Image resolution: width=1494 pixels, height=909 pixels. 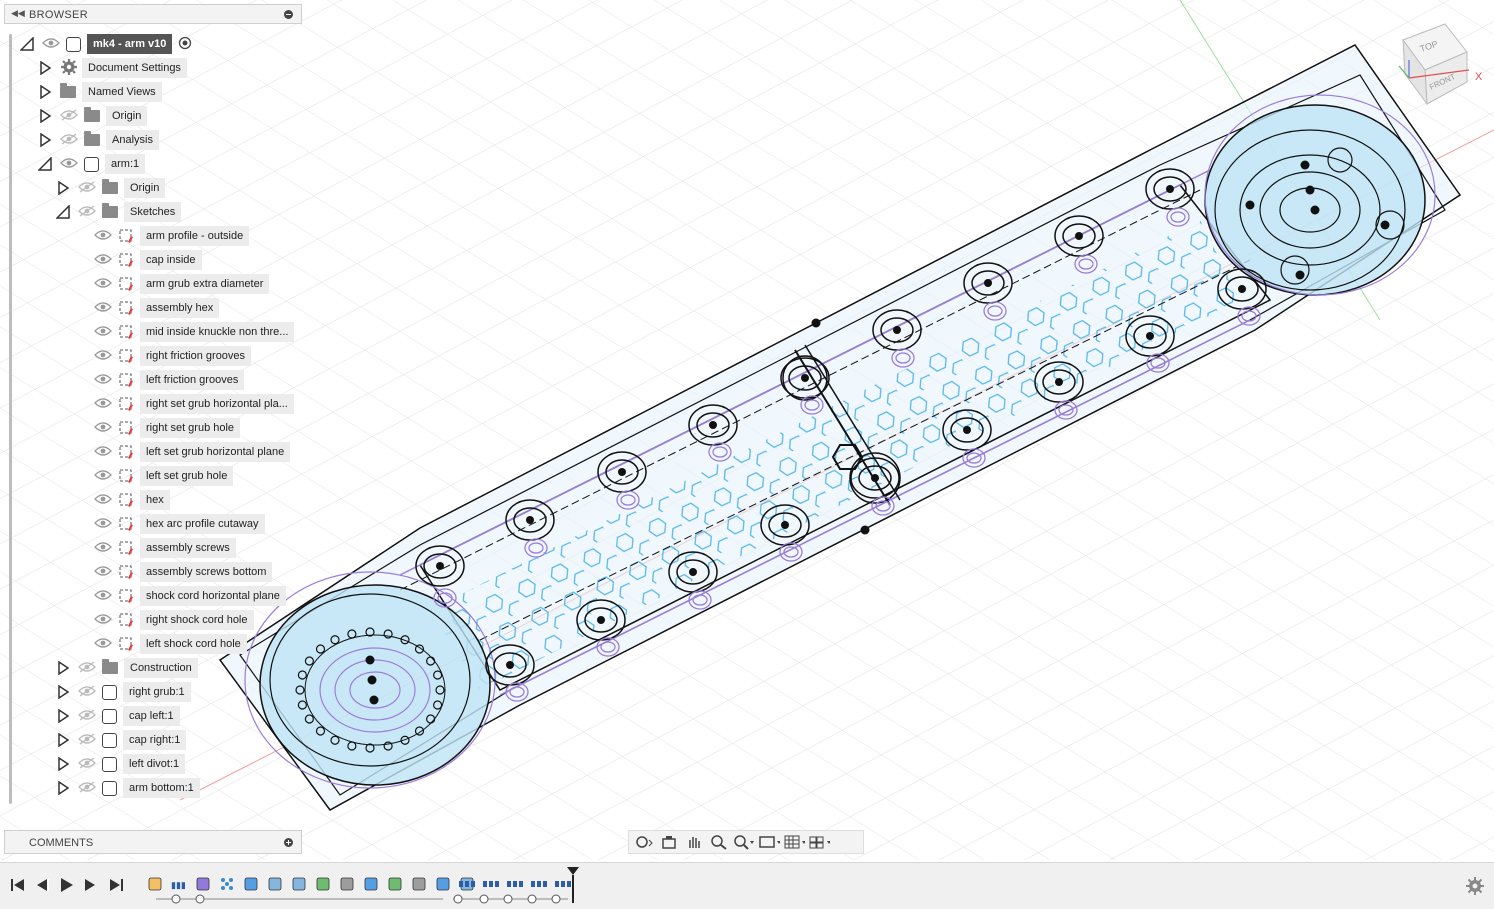 I want to click on pan-icon, so click(x=694, y=842).